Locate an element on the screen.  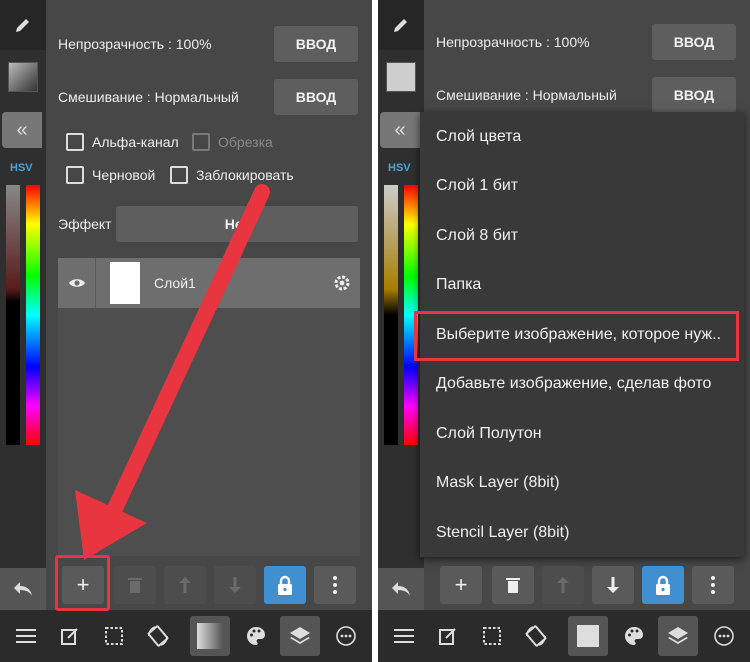
delete-layer-button is located at coordinates (513, 585).